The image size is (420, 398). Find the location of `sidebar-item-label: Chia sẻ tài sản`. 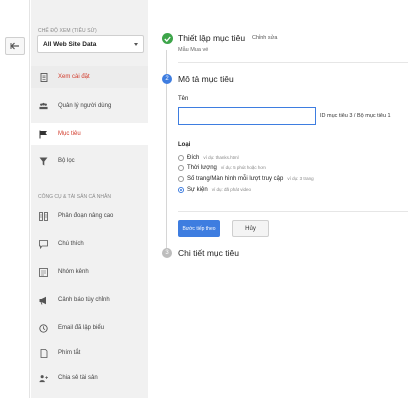

sidebar-item-label: Chia sẻ tài sản is located at coordinates (78, 378).